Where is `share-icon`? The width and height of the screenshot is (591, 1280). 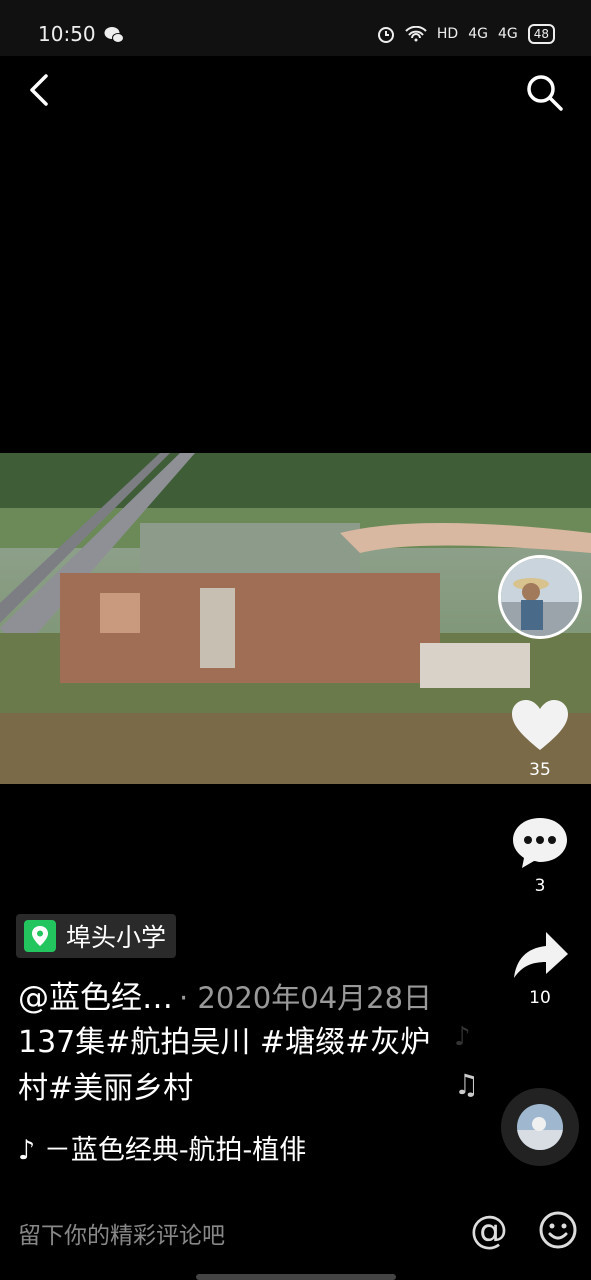 share-icon is located at coordinates (541, 955).